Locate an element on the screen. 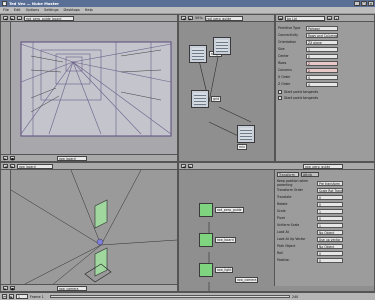  viewer-bottombar: ▶ ■ row_board is located at coordinates (89, 157).